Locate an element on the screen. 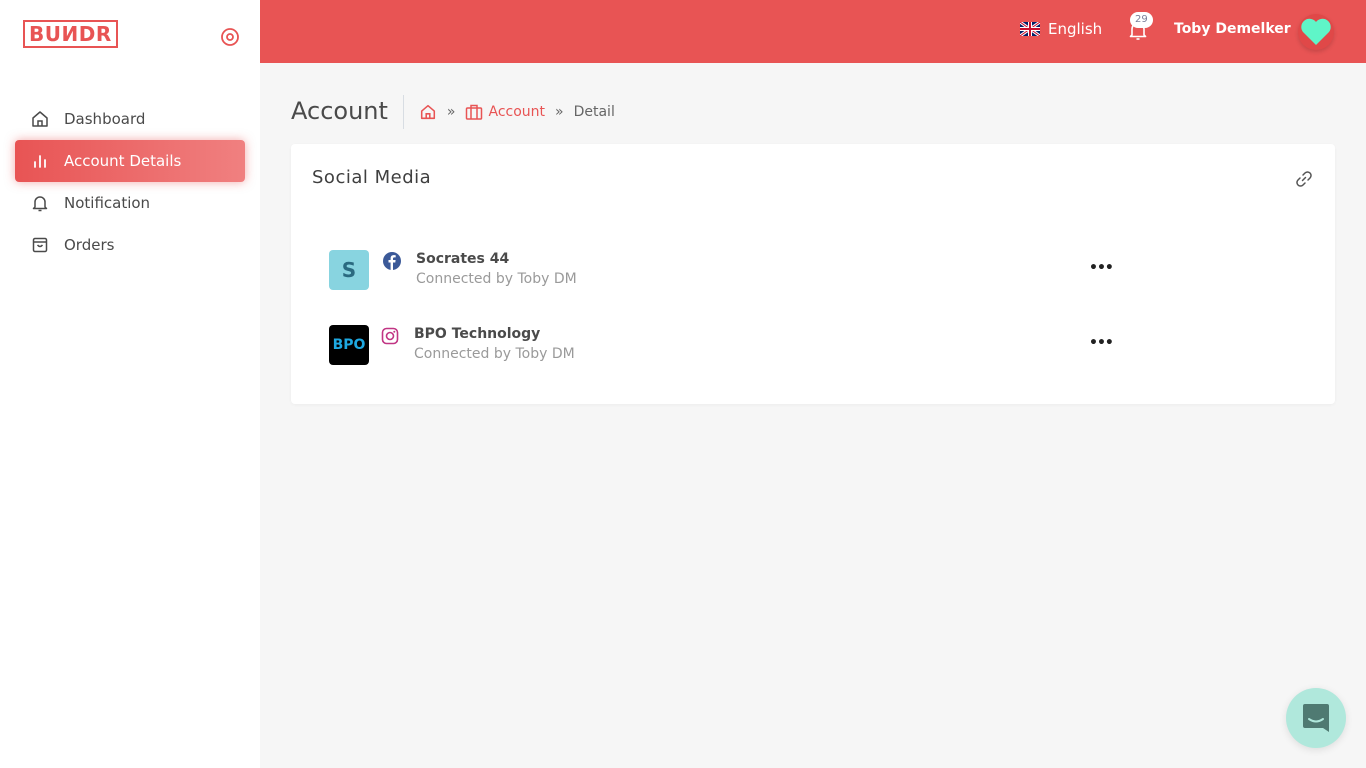  facebook-icon is located at coordinates (392, 261).